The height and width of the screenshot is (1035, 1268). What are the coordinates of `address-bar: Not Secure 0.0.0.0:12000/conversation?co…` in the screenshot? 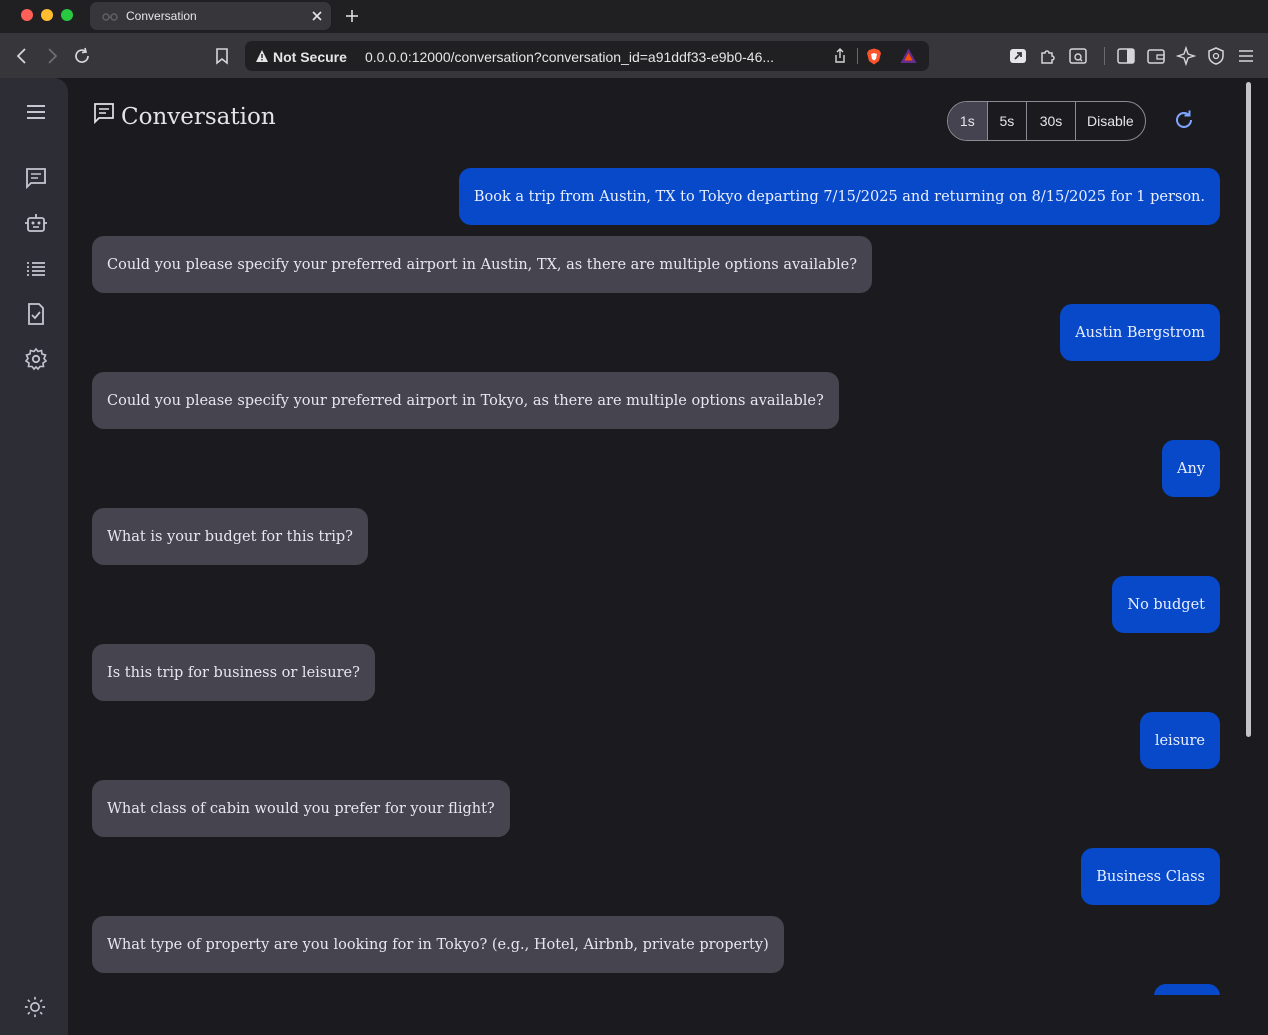 It's located at (587, 56).